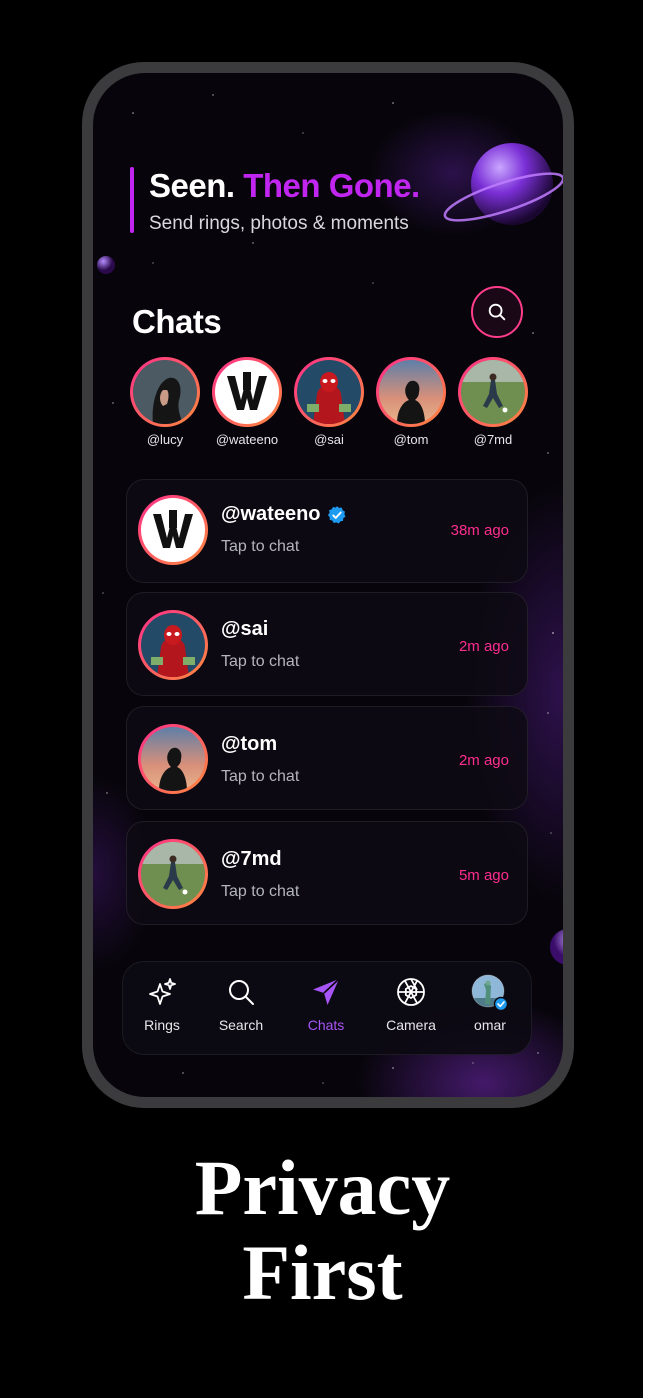 Image resolution: width=645 pixels, height=1398 pixels. I want to click on profile-avatar, so click(490, 993).